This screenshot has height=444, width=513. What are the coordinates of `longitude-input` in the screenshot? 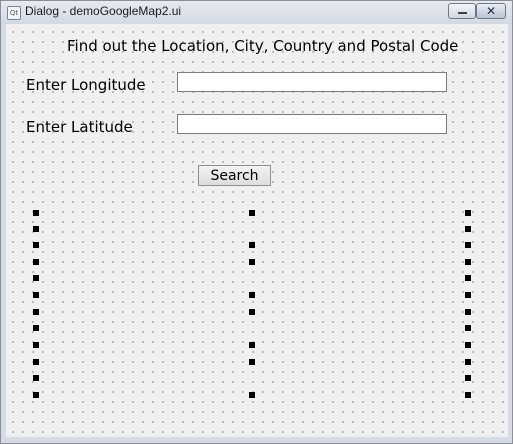 It's located at (312, 82).